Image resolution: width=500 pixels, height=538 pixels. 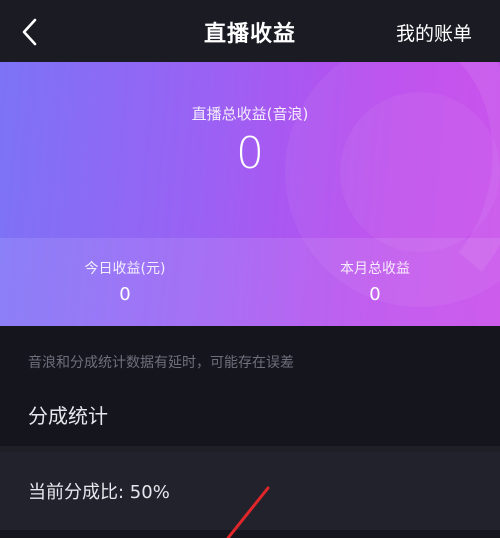 What do you see at coordinates (250, 114) in the screenshot?
I see `total-earnings-label: 直播总收益(音浪)` at bounding box center [250, 114].